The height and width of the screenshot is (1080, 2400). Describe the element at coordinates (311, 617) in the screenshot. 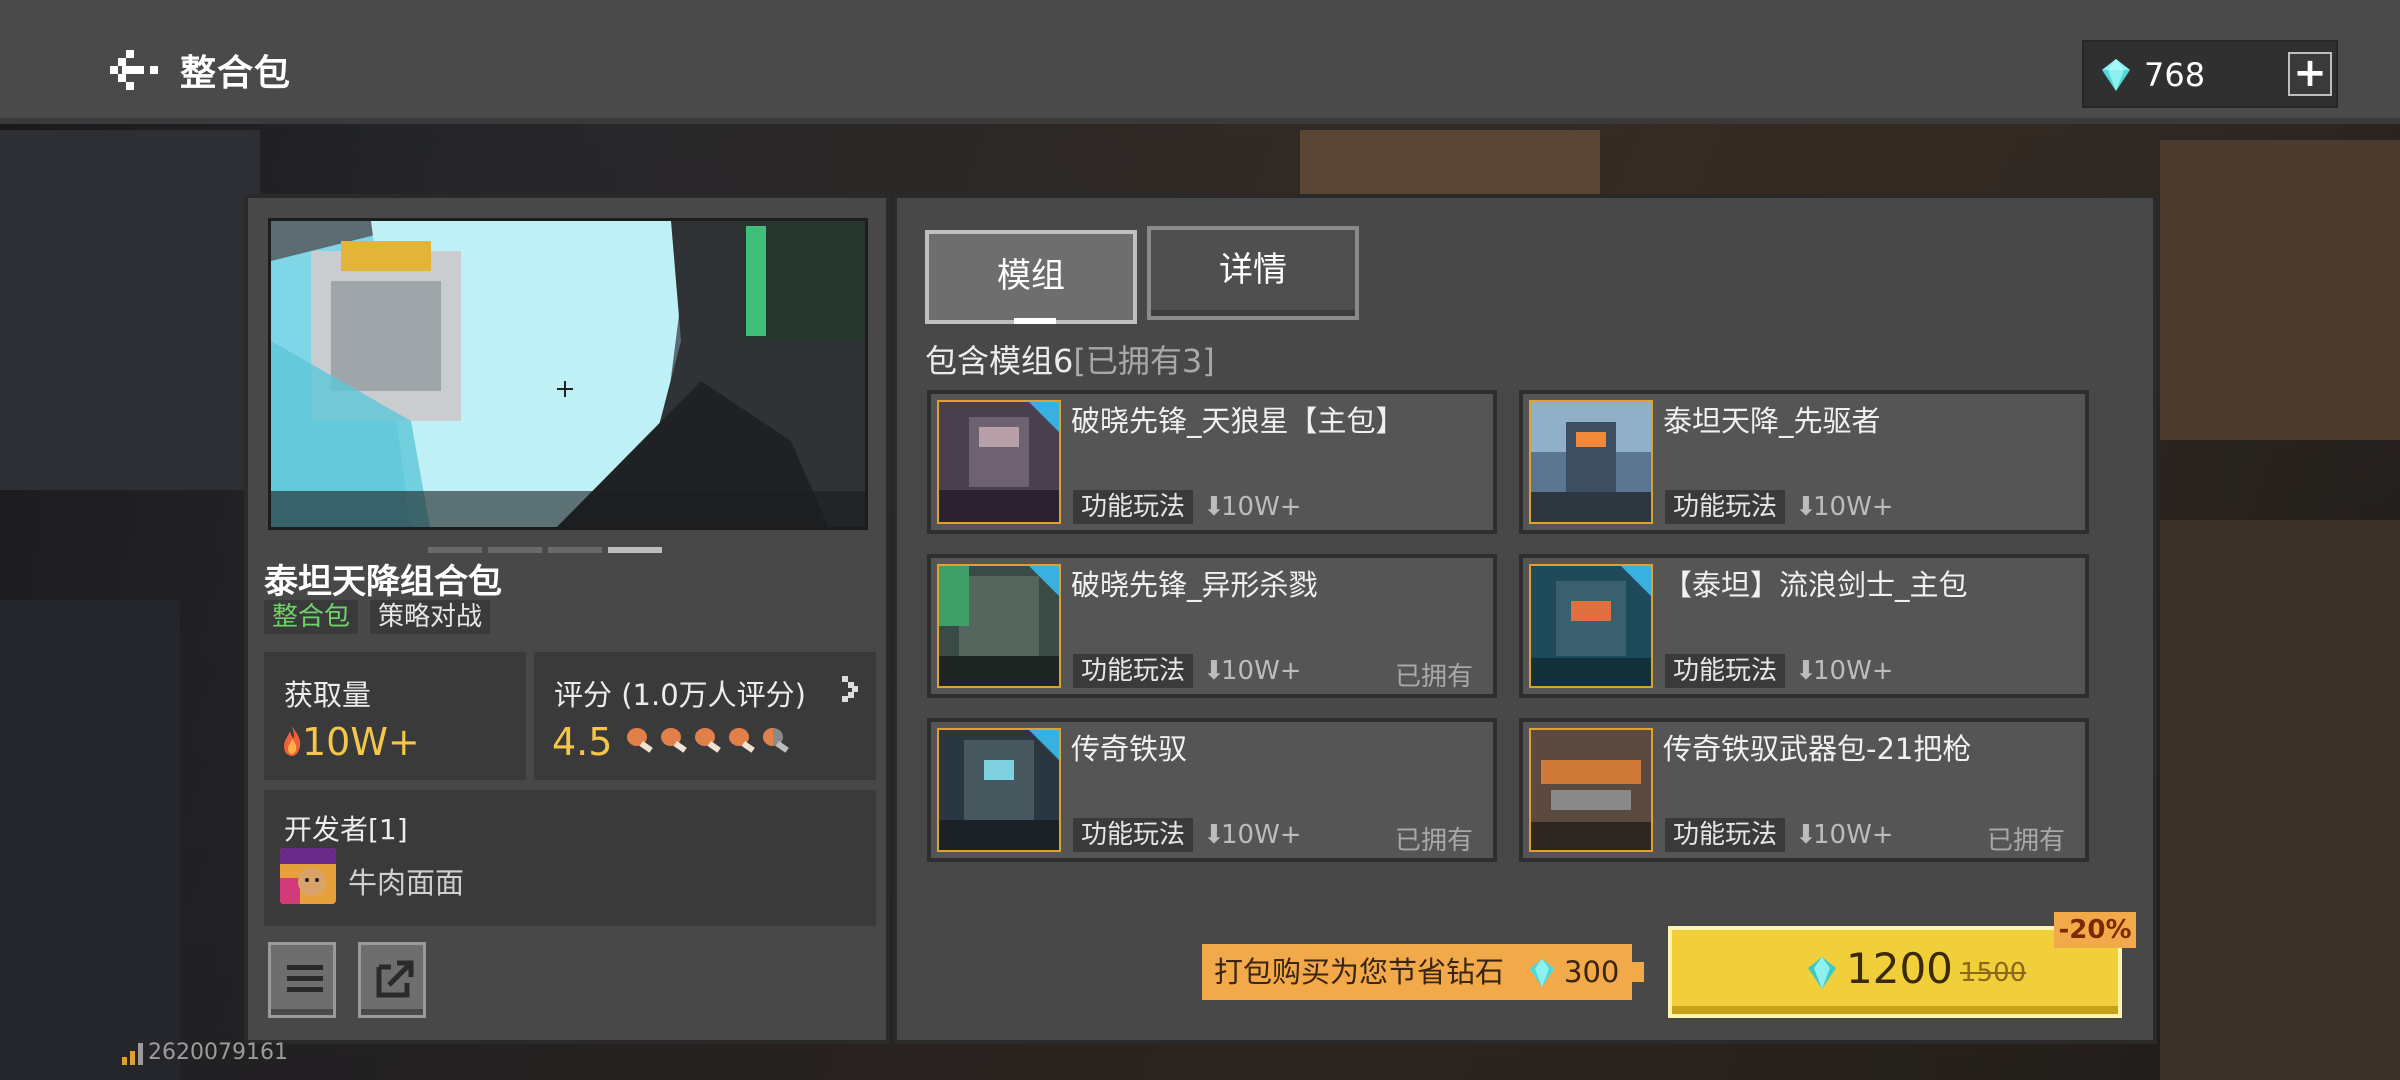

I see `tag-category: 整合包` at that location.